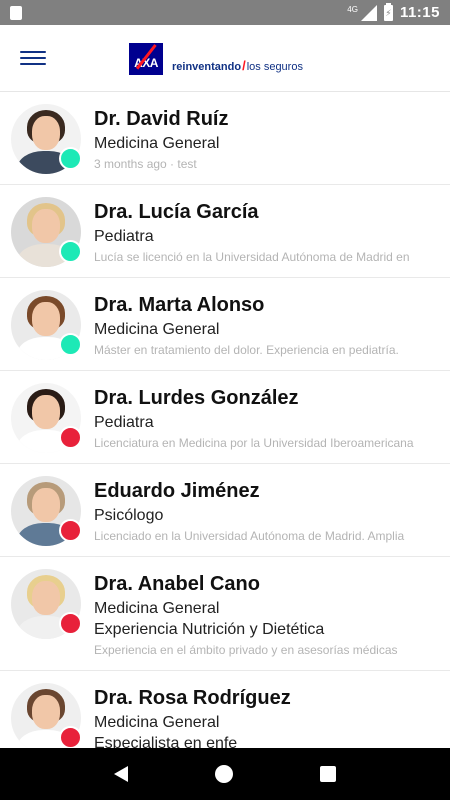  I want to click on doctor-description: 3 months ago · test, so click(145, 164).